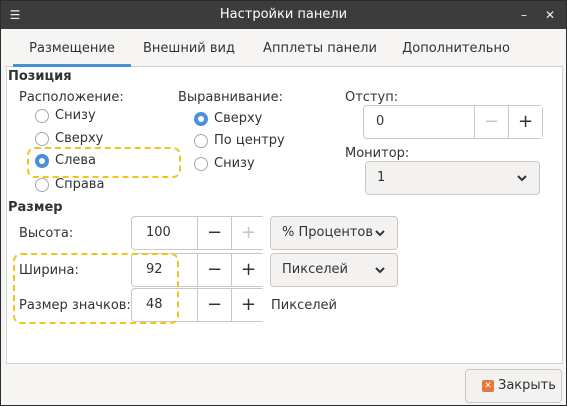  Describe the element at coordinates (248, 305) in the screenshot. I see `icon-size-increase-button: +` at that location.